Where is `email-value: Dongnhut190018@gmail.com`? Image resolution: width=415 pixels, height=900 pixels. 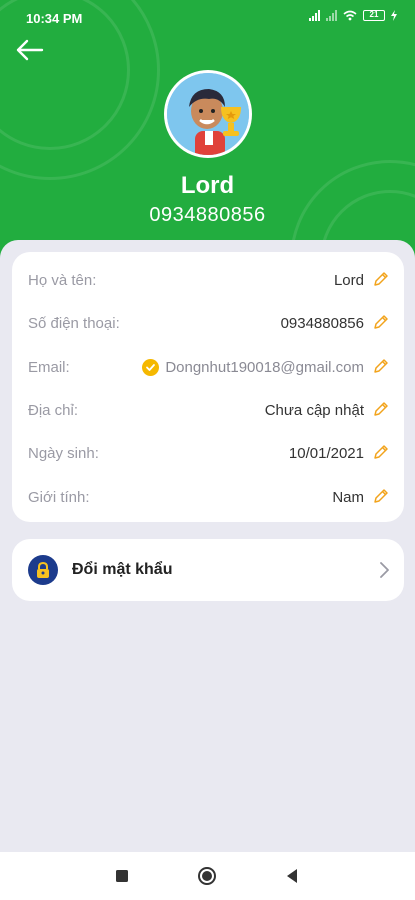 email-value: Dongnhut190018@gmail.com is located at coordinates (264, 367).